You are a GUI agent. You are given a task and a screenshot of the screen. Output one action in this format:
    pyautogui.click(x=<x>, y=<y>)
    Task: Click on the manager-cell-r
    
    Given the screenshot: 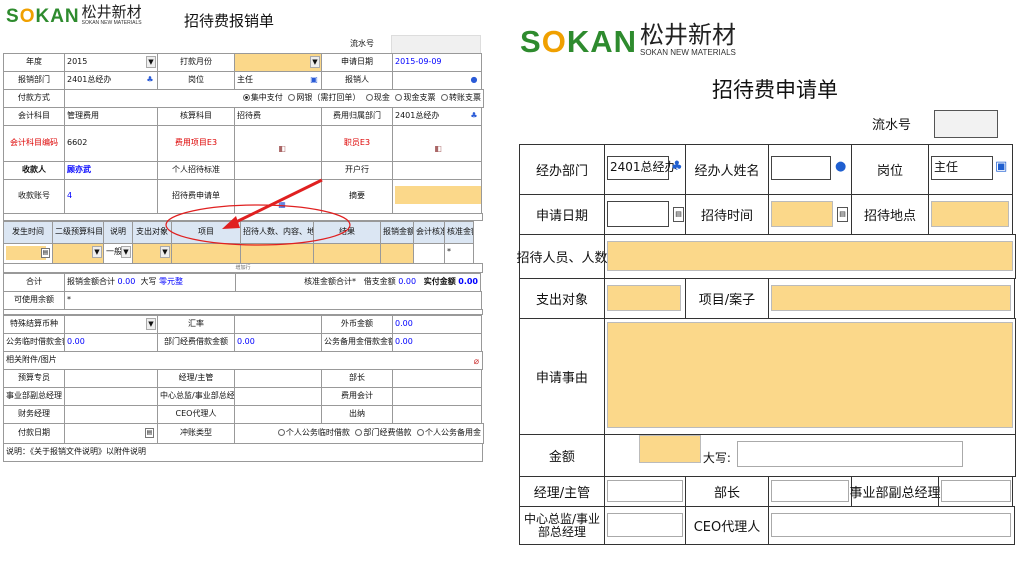 What is the action you would take?
    pyautogui.click(x=645, y=491)
    